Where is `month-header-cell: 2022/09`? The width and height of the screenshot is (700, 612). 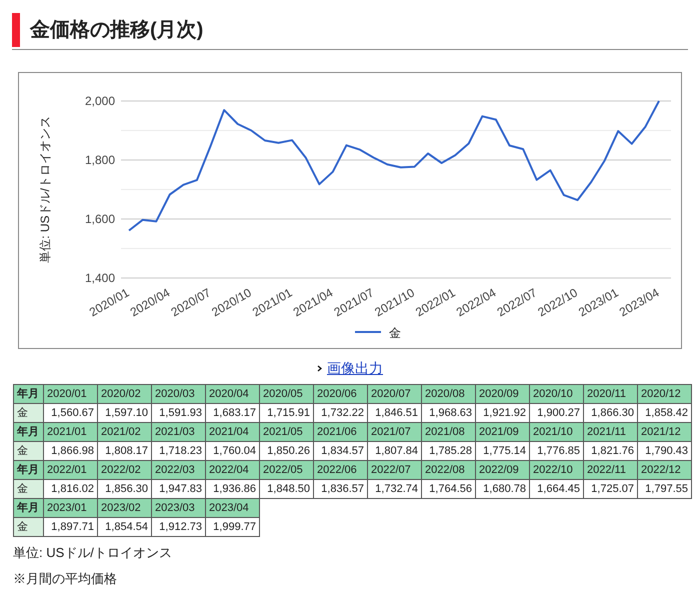
month-header-cell: 2022/09 is located at coordinates (503, 470).